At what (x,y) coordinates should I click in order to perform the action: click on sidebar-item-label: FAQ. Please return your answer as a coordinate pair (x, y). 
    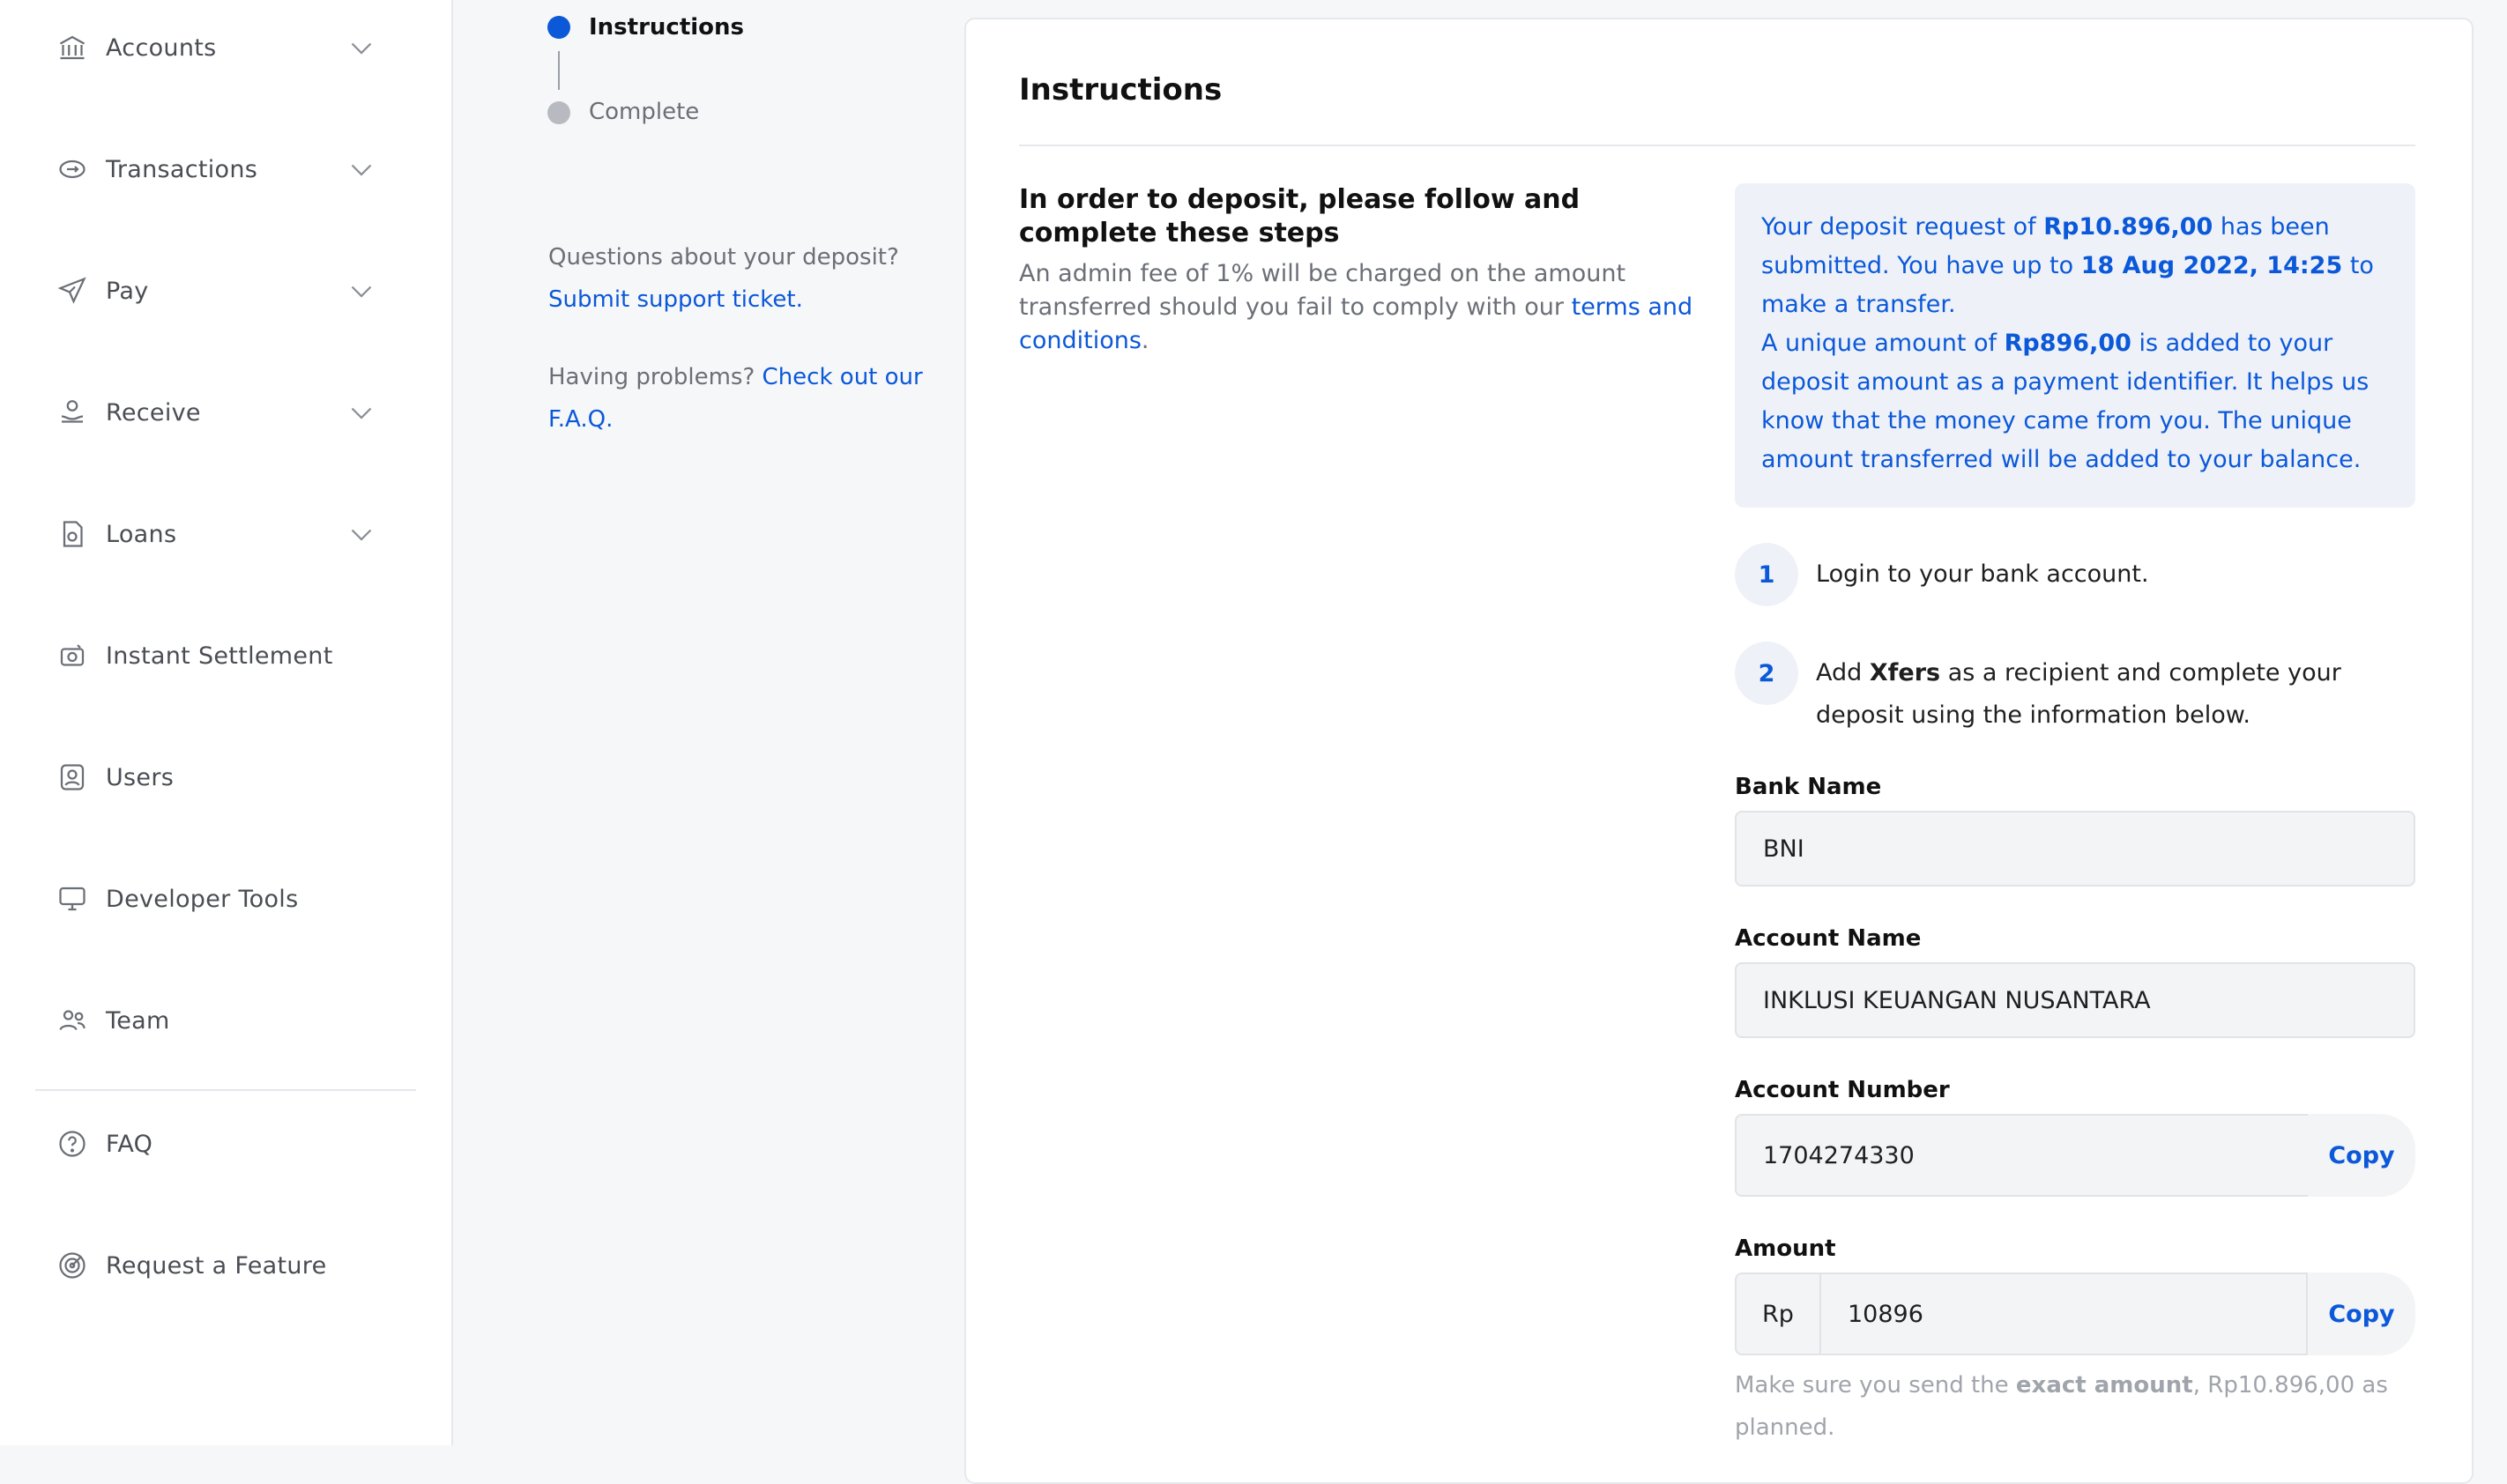
    Looking at the image, I should click on (129, 1144).